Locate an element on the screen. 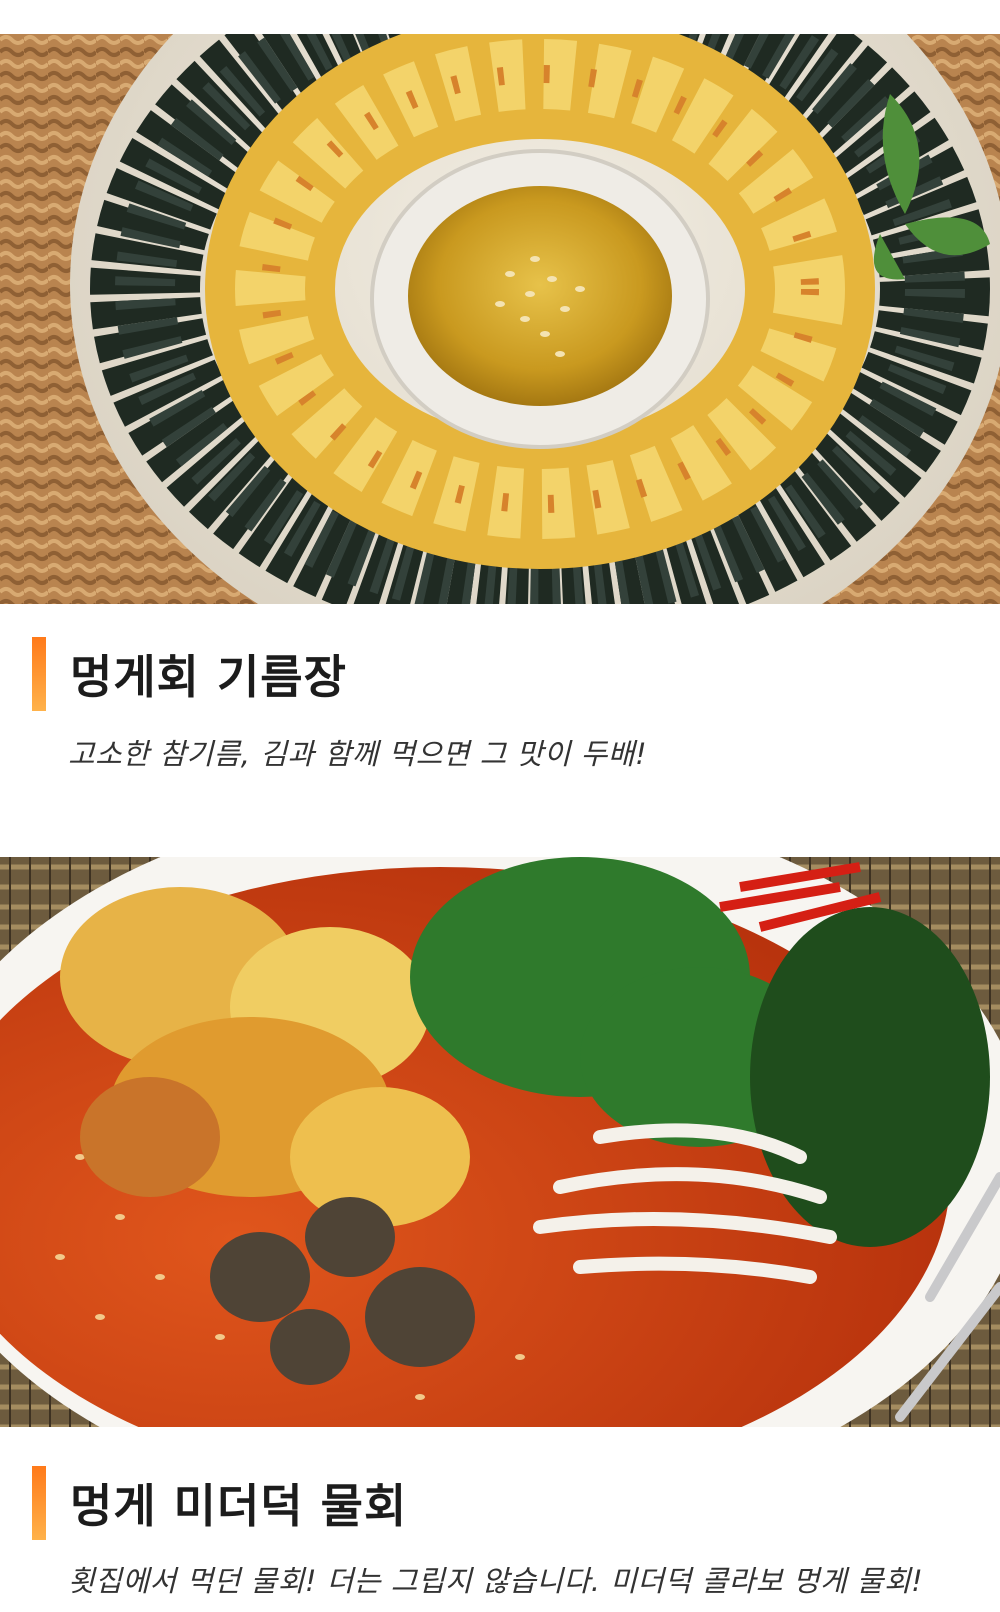 The width and height of the screenshot is (1000, 1612). section-heading-2: 멍게 미더덕 물회 is located at coordinates (219, 1503).